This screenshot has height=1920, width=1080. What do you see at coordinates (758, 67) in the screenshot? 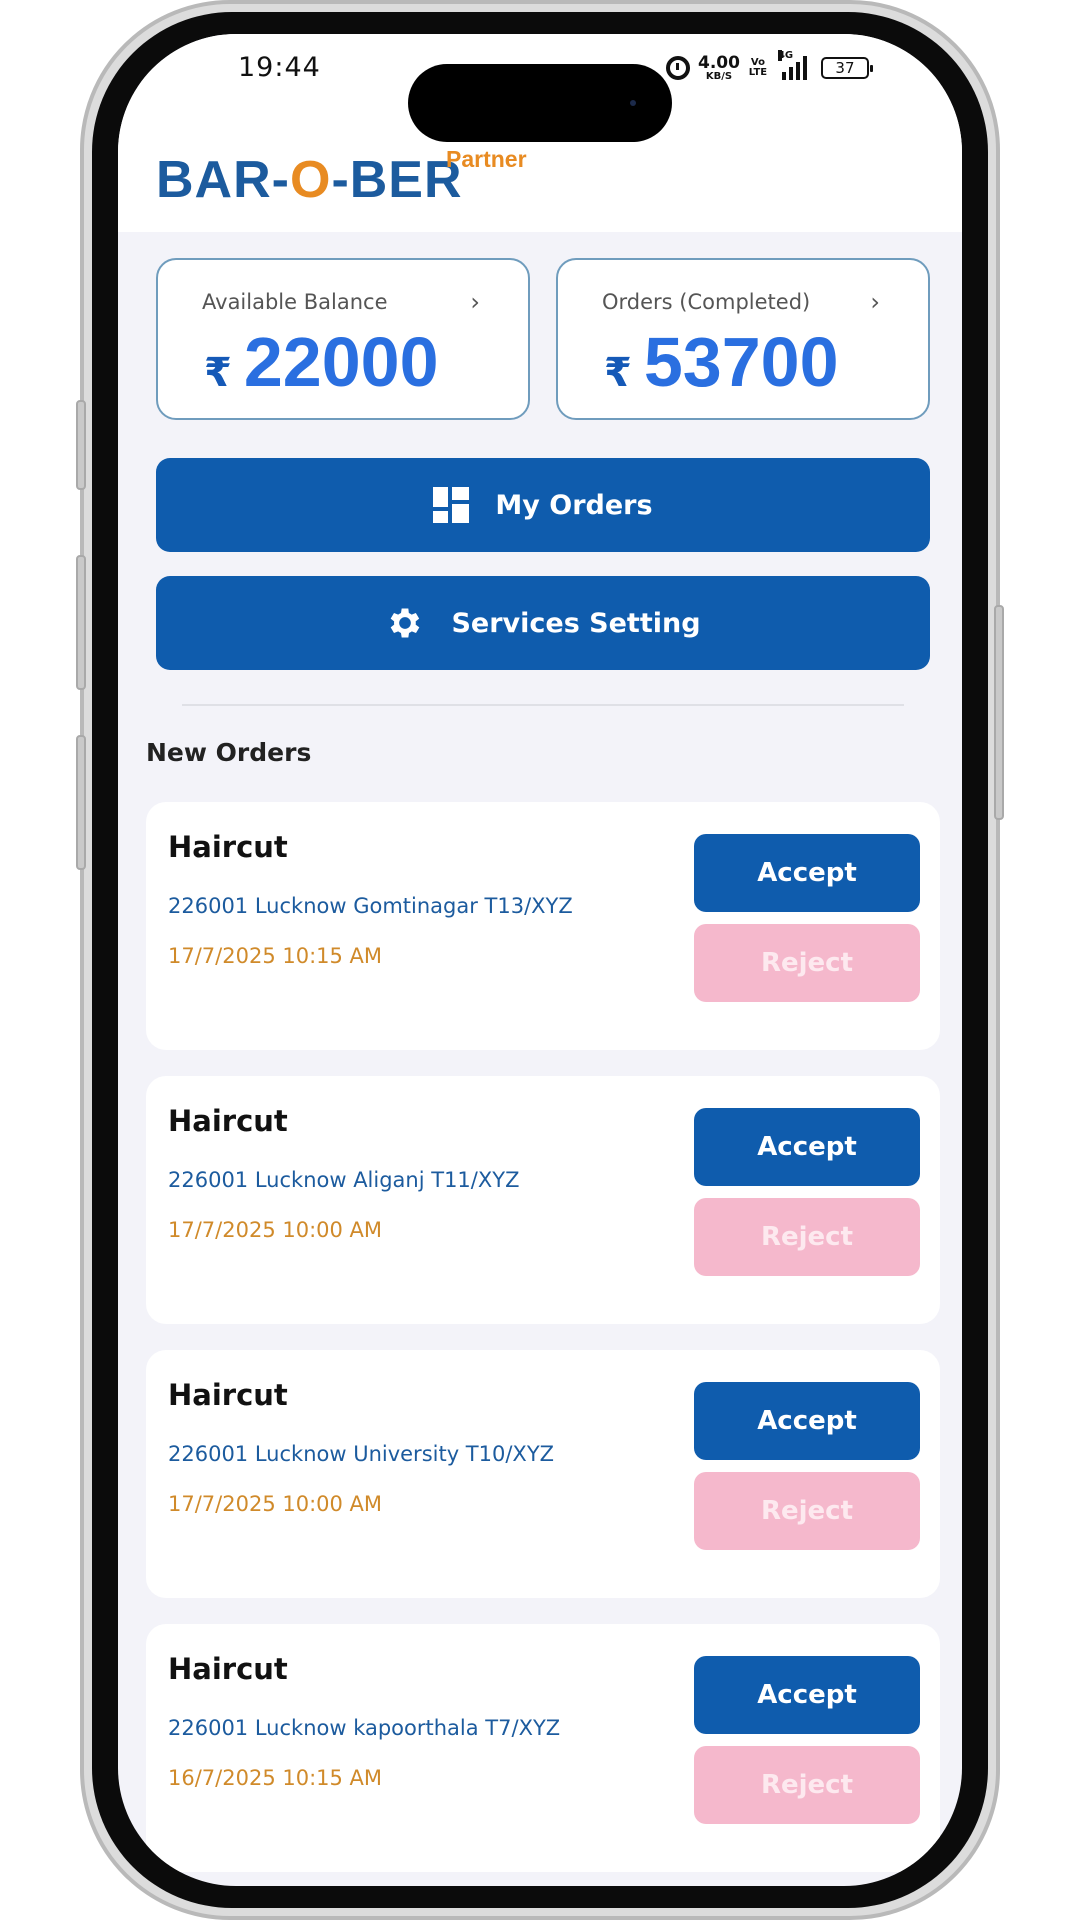
I see `volte-indicator: Vo LTE` at bounding box center [758, 67].